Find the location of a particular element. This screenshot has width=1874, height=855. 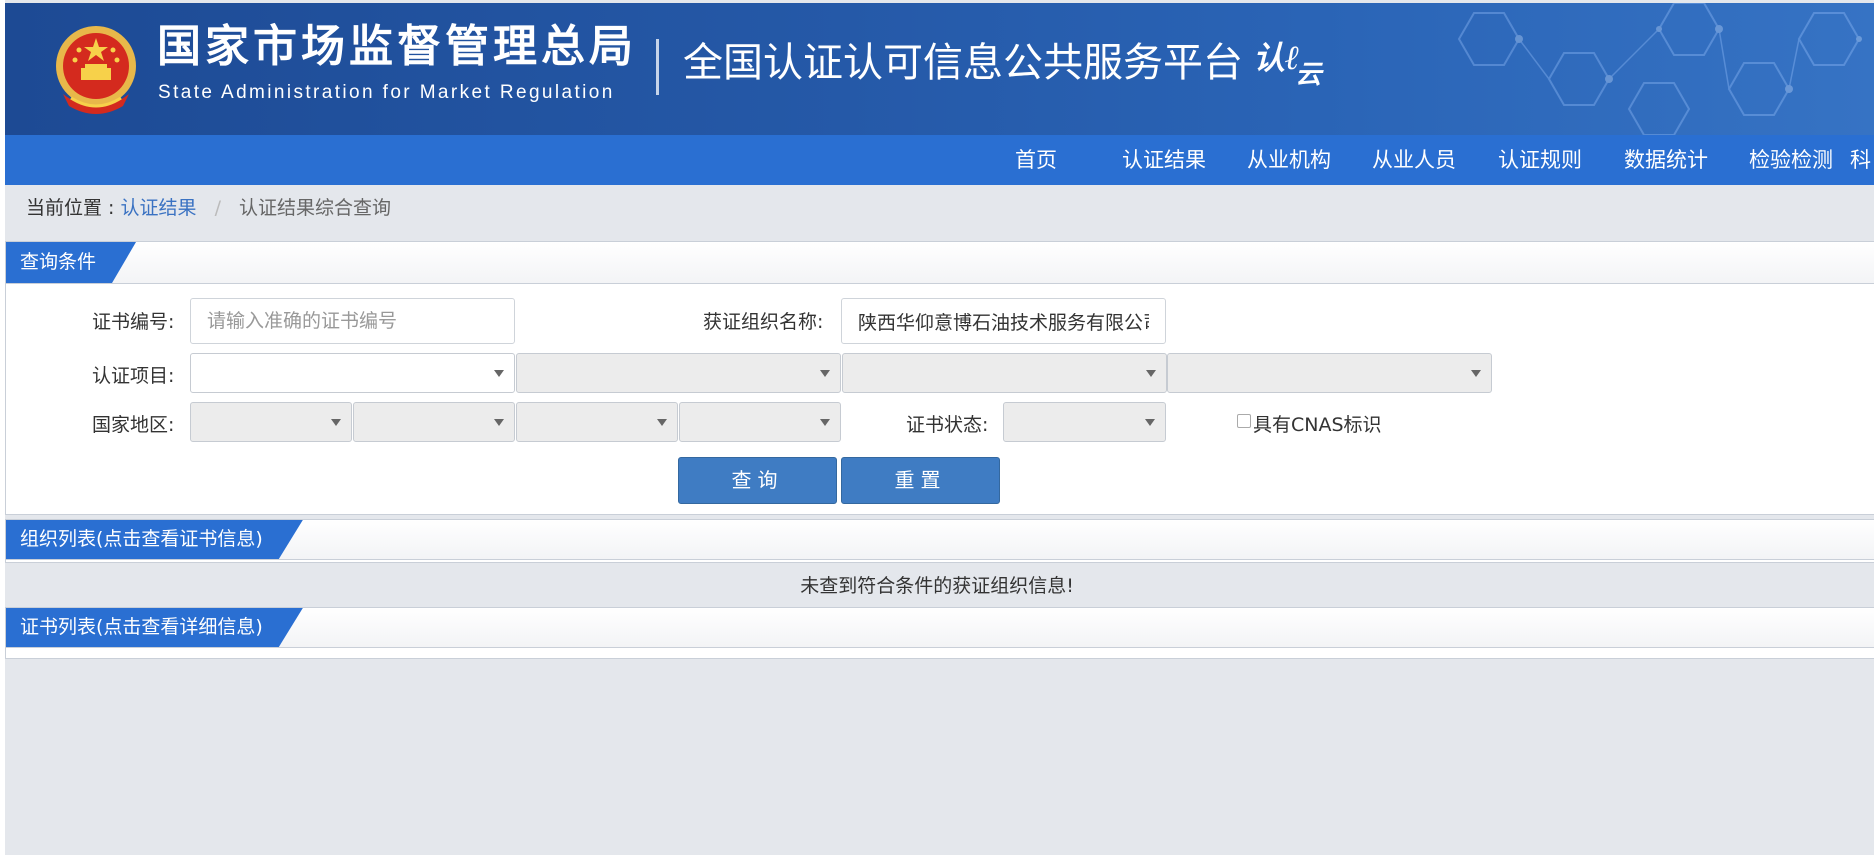

region-label: 国家地区: is located at coordinates (133, 425).